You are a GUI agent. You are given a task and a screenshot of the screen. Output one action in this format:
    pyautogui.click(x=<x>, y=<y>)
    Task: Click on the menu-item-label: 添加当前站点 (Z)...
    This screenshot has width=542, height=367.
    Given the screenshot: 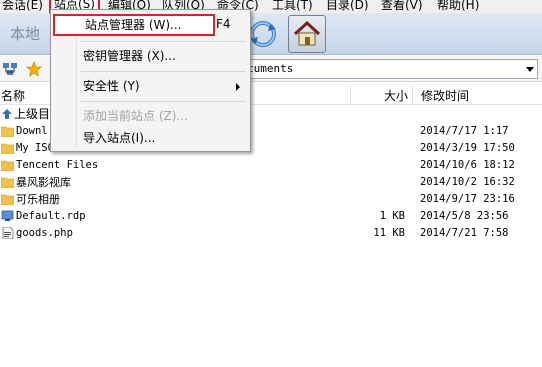 What is the action you would take?
    pyautogui.click(x=135, y=116)
    